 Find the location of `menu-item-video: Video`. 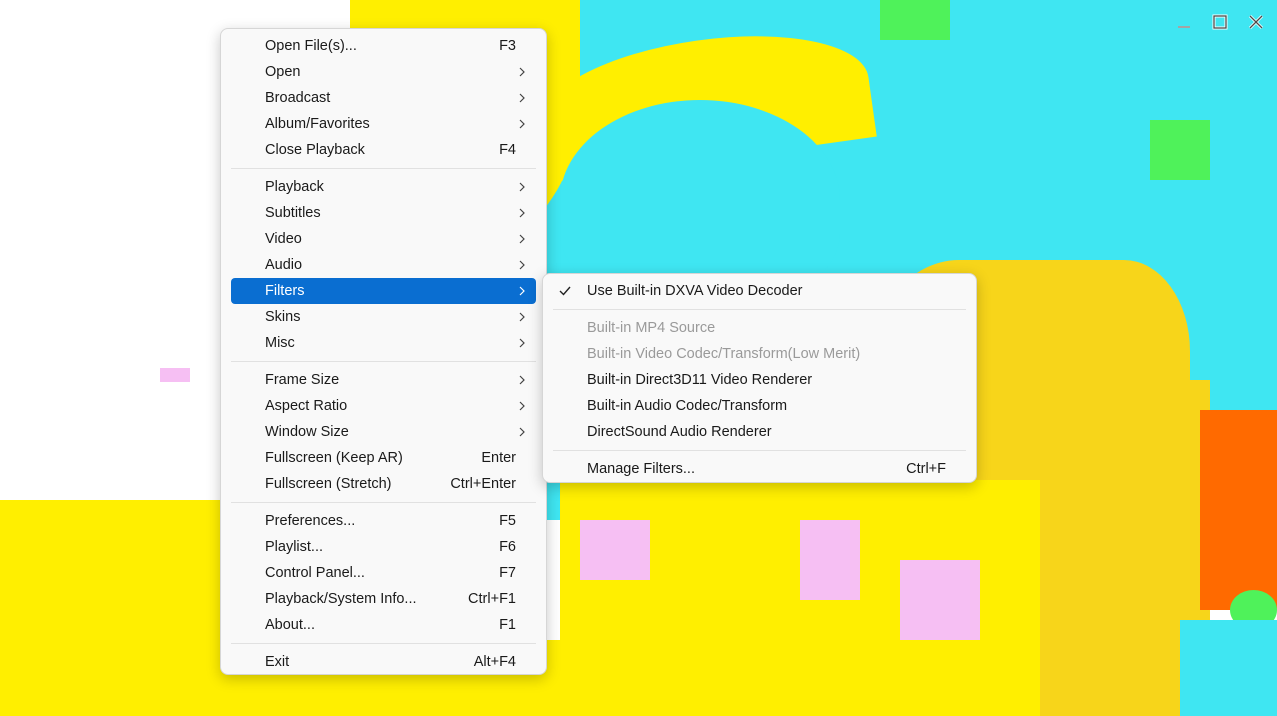

menu-item-video: Video is located at coordinates (383, 239).